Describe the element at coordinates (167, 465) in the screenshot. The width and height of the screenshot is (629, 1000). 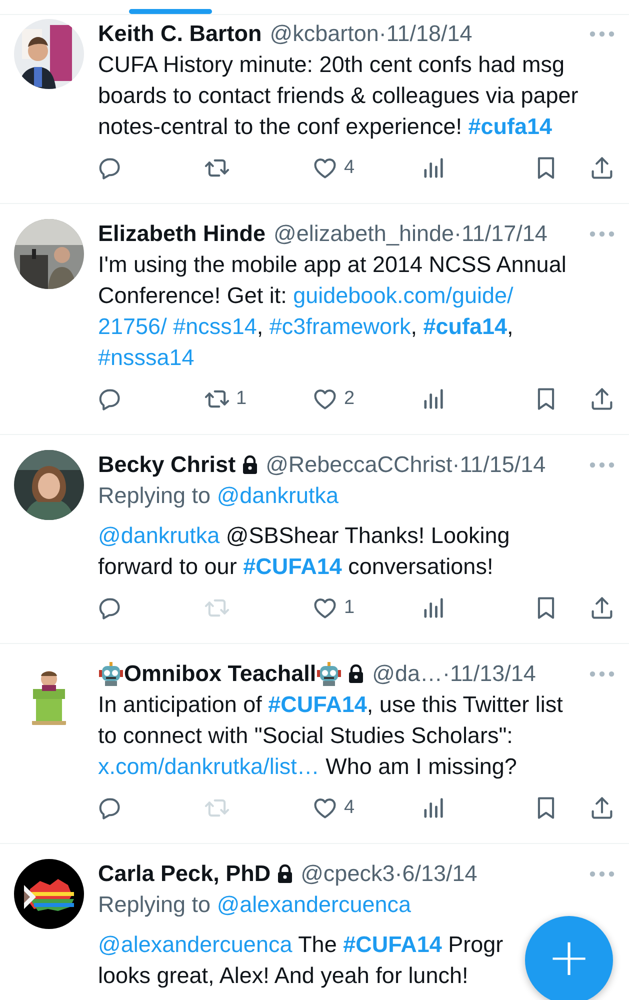
I see `display-name: Becky Christ` at that location.